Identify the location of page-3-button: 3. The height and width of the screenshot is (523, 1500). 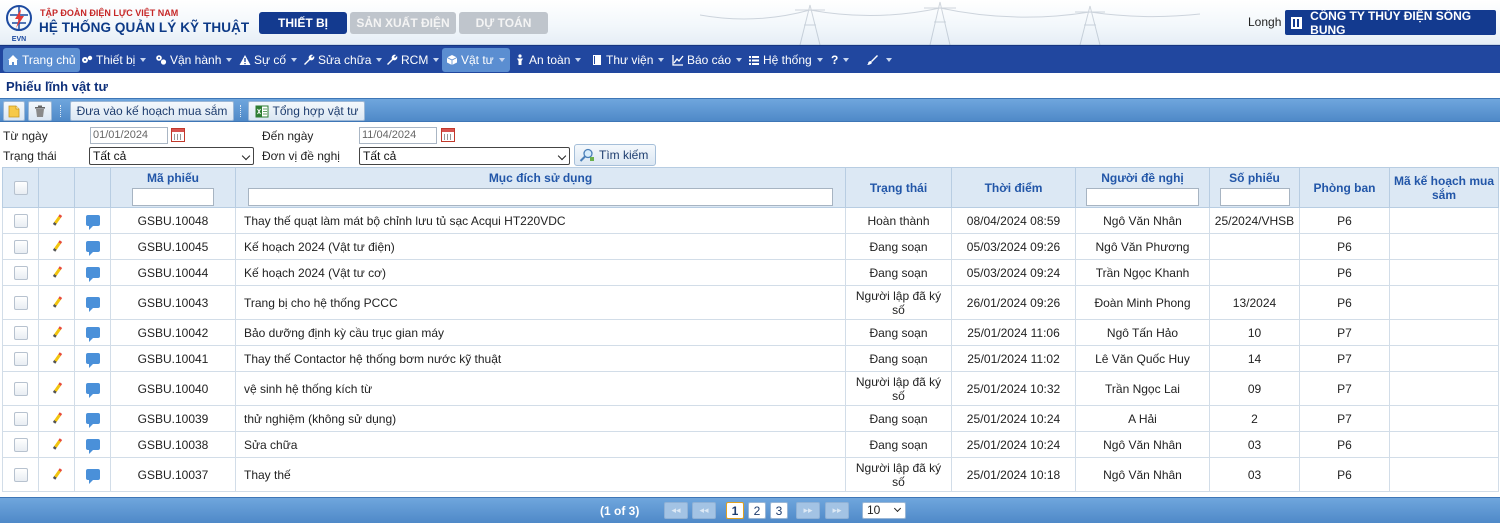
(779, 510).